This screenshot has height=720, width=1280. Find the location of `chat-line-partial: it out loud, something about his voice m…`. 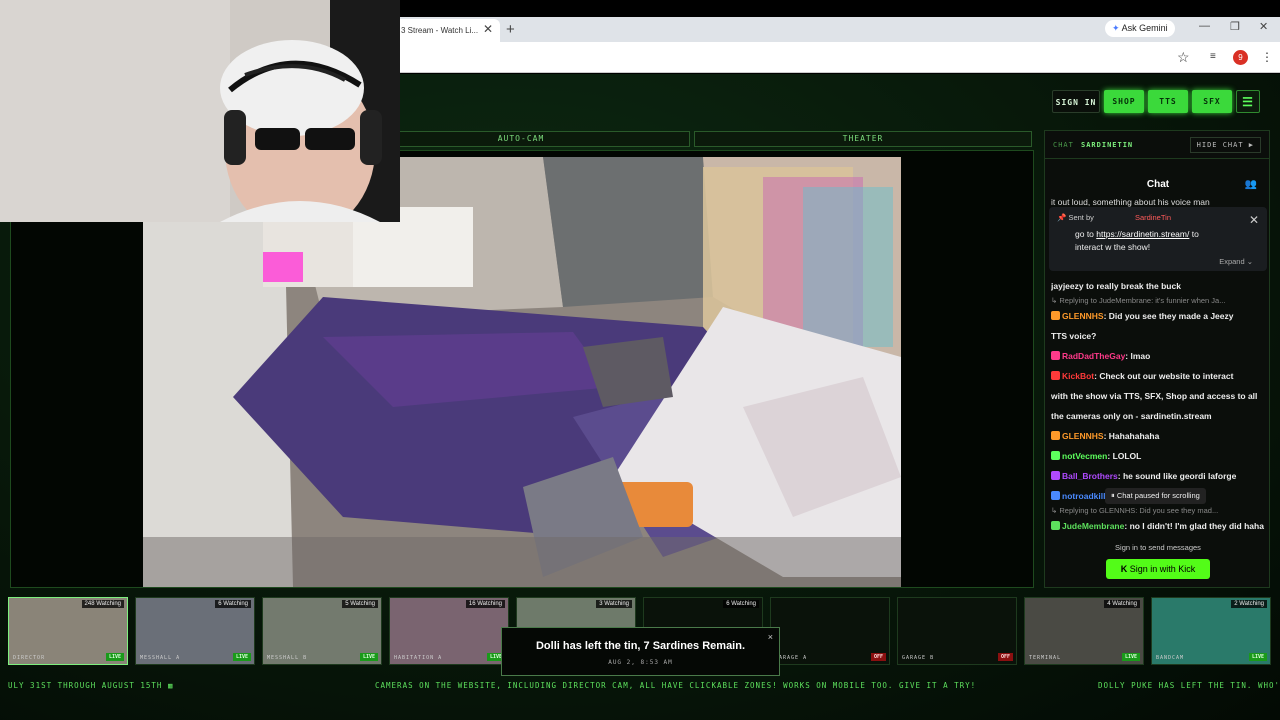

chat-line-partial: it out loud, something about his voice m… is located at coordinates (1130, 202).